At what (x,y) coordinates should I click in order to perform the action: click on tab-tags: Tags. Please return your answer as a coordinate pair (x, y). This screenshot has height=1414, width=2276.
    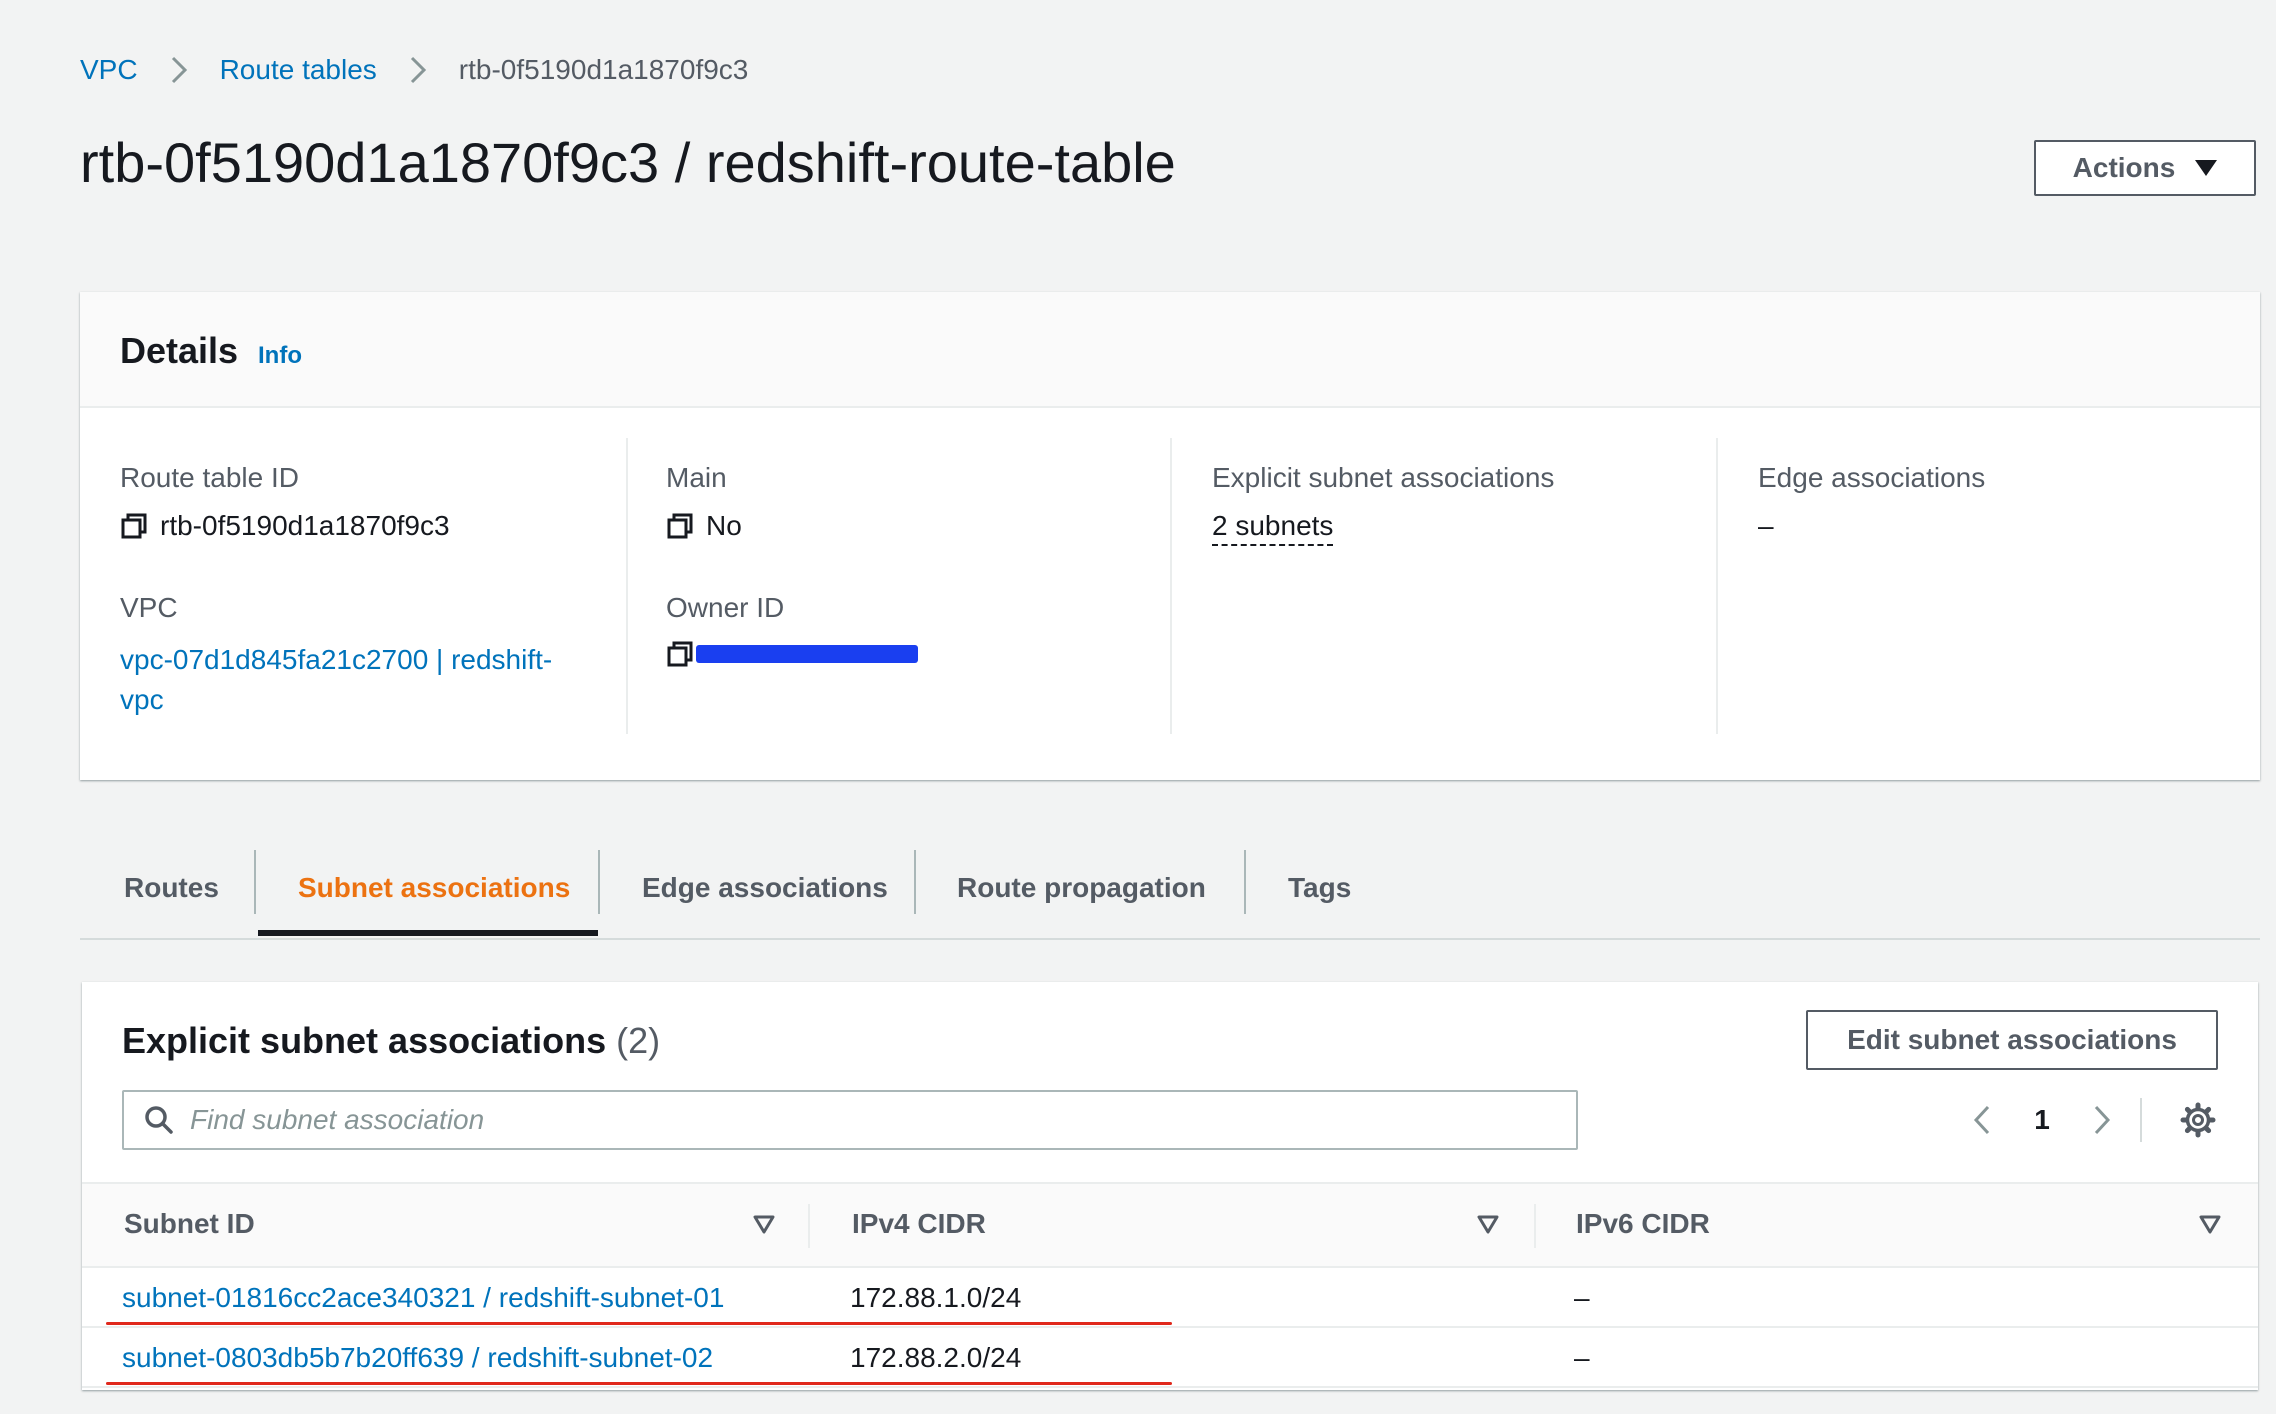
    Looking at the image, I should click on (1319, 888).